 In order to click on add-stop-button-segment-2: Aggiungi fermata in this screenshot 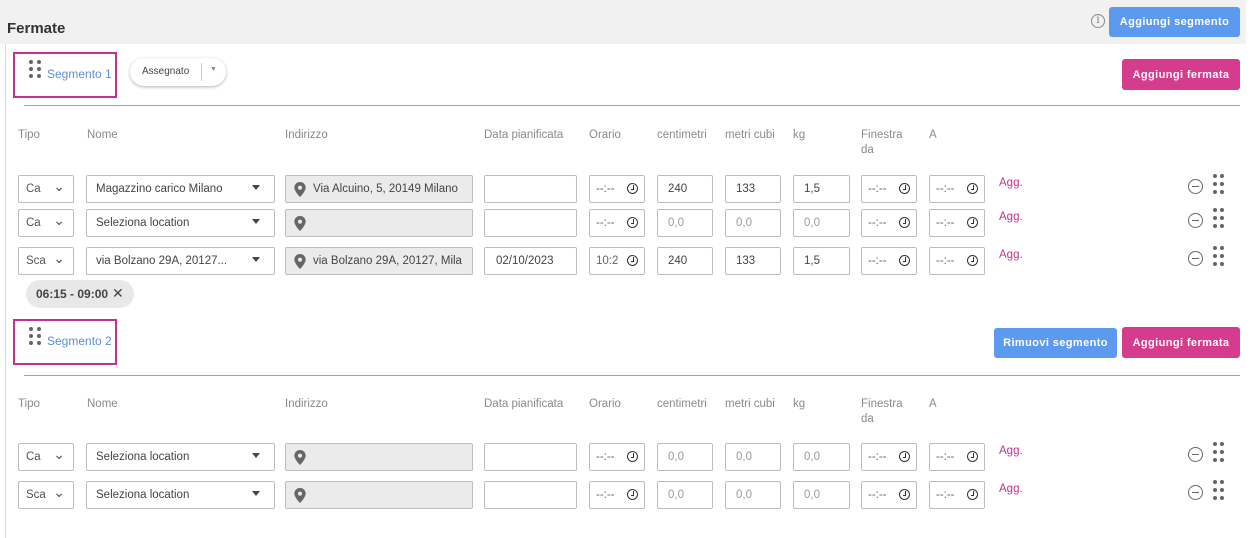, I will do `click(1181, 342)`.